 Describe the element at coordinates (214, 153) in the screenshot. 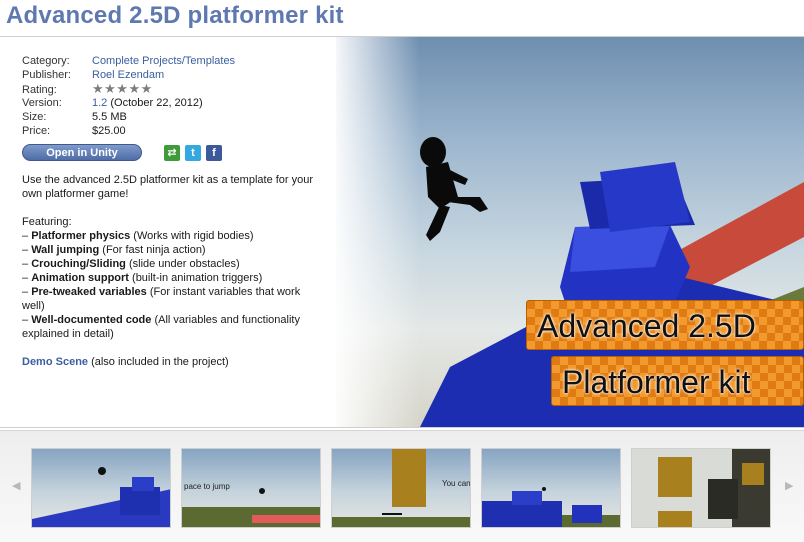

I see `facebook-icon: f` at that location.